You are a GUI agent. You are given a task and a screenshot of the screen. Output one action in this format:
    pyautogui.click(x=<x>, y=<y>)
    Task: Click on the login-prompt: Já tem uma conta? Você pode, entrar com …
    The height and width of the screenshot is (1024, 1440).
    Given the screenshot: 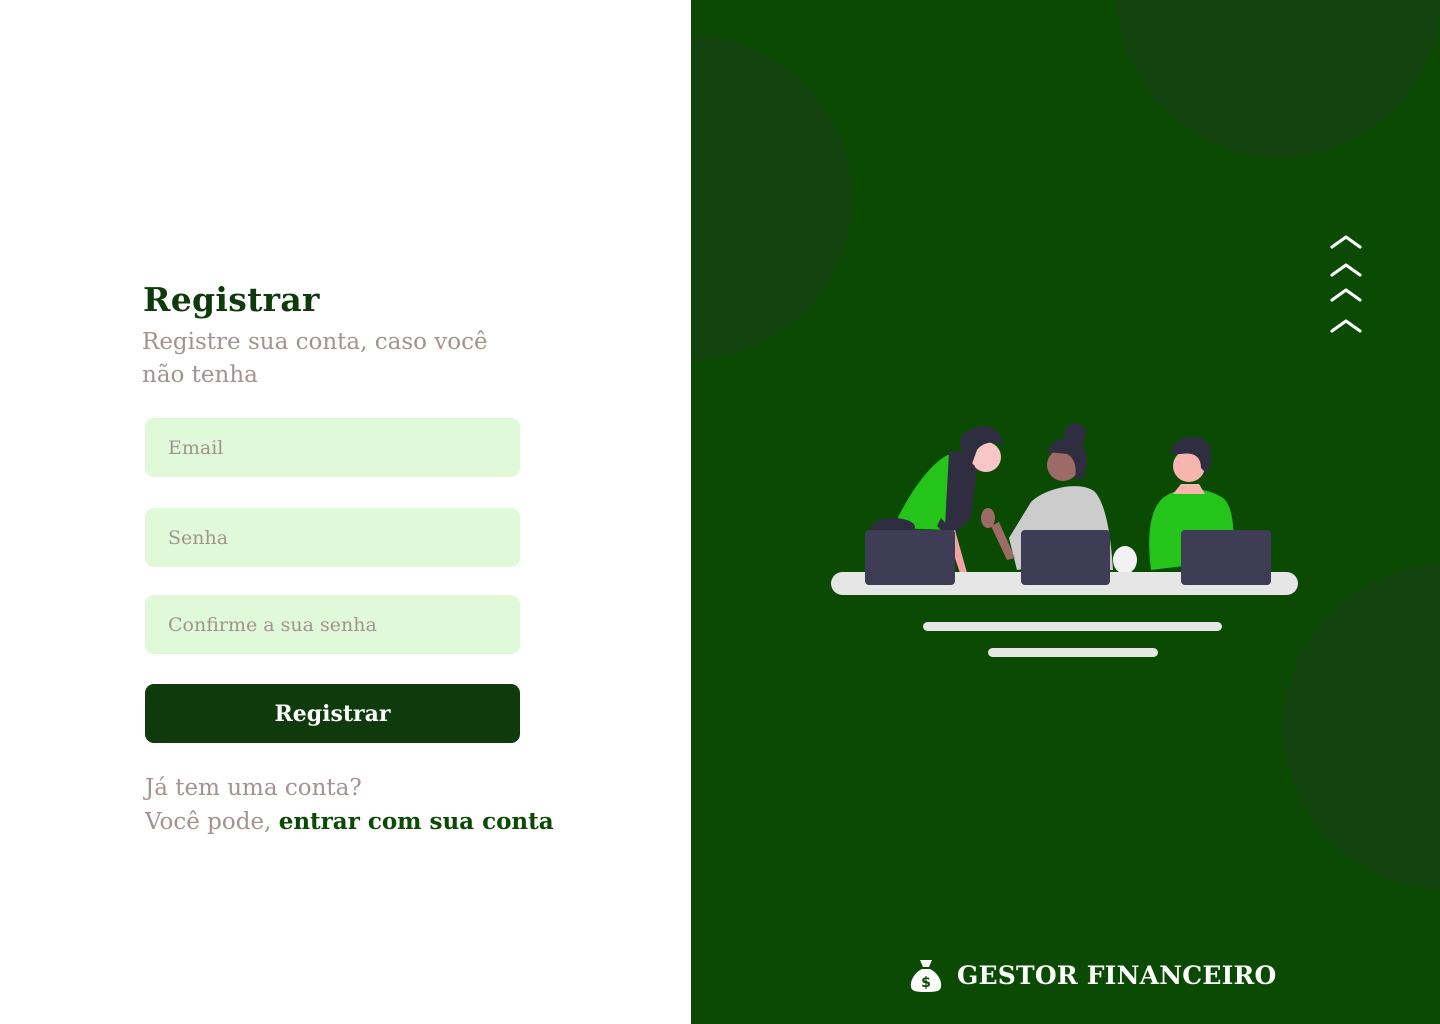 What is the action you would take?
    pyautogui.click(x=349, y=805)
    